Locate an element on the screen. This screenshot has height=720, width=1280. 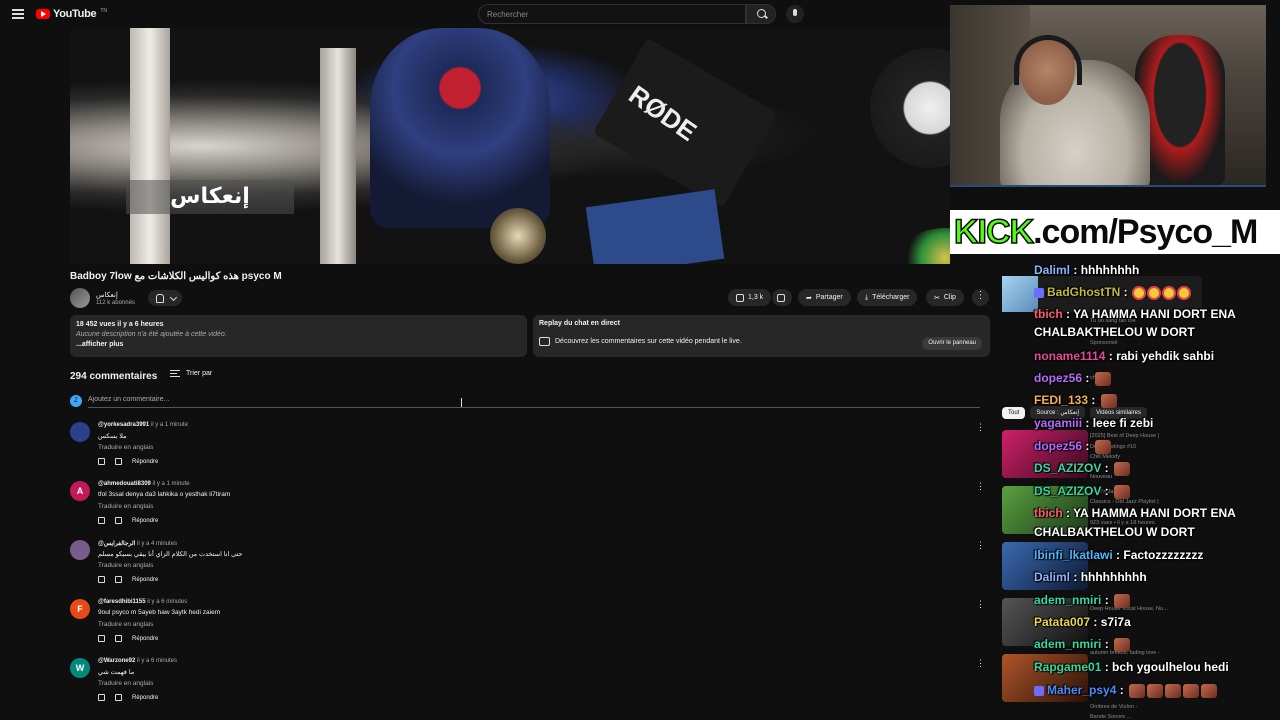
youtube-logo: YouTube TN is located at coordinates (71, 14).